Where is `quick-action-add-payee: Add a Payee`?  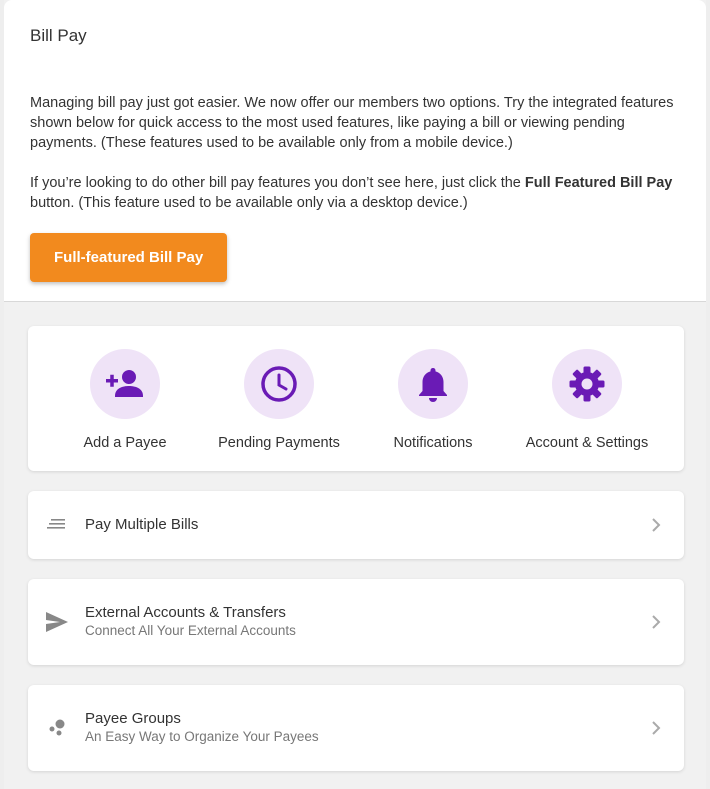
quick-action-add-payee: Add a Payee is located at coordinates (125, 400).